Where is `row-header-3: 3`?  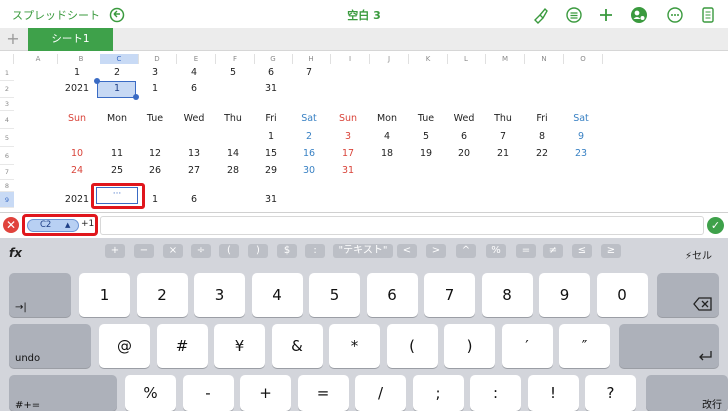
row-header-3: 3 is located at coordinates (7, 104).